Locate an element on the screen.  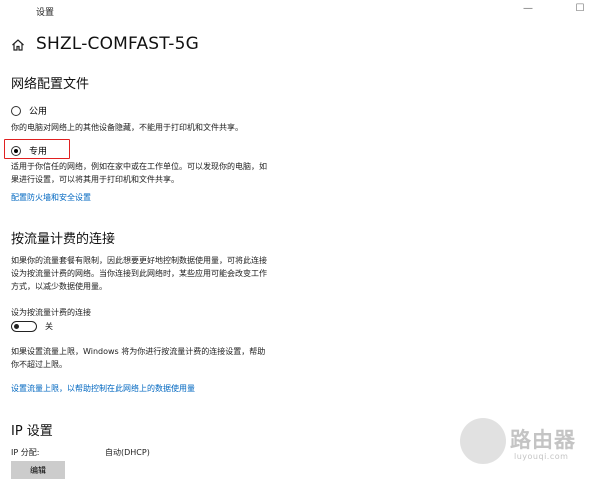
maximize-button: ☐ is located at coordinates (580, 8).